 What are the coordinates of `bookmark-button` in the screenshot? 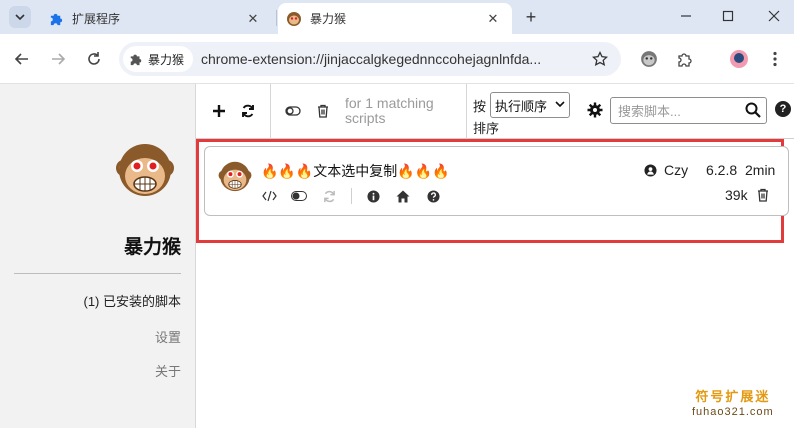 It's located at (600, 59).